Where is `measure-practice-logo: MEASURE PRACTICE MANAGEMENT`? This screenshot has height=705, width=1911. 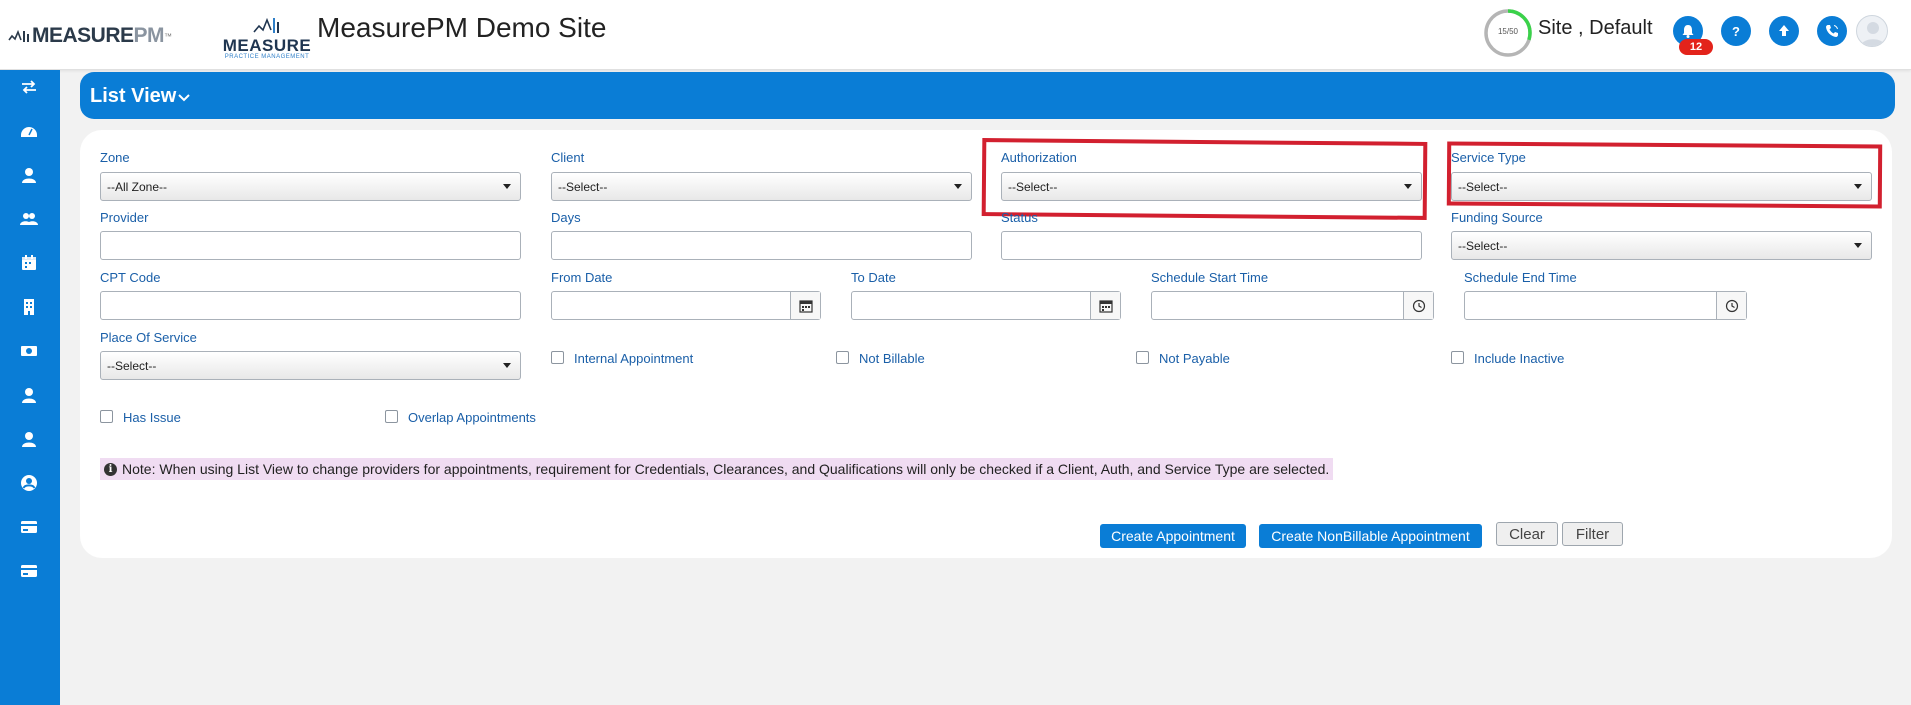 measure-practice-logo: MEASURE PRACTICE MANAGEMENT is located at coordinates (267, 38).